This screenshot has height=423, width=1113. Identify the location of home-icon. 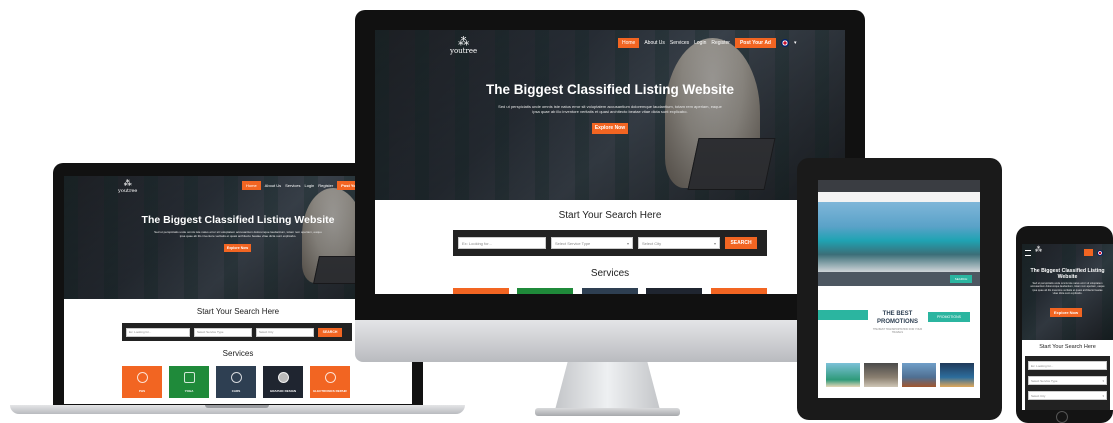
(142, 377).